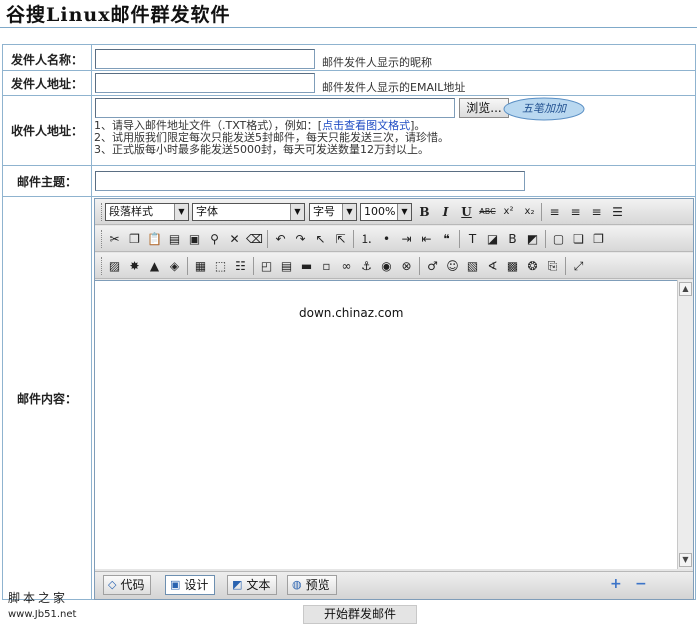  Describe the element at coordinates (234, 239) in the screenshot. I see `delete-icon: ✕` at that location.